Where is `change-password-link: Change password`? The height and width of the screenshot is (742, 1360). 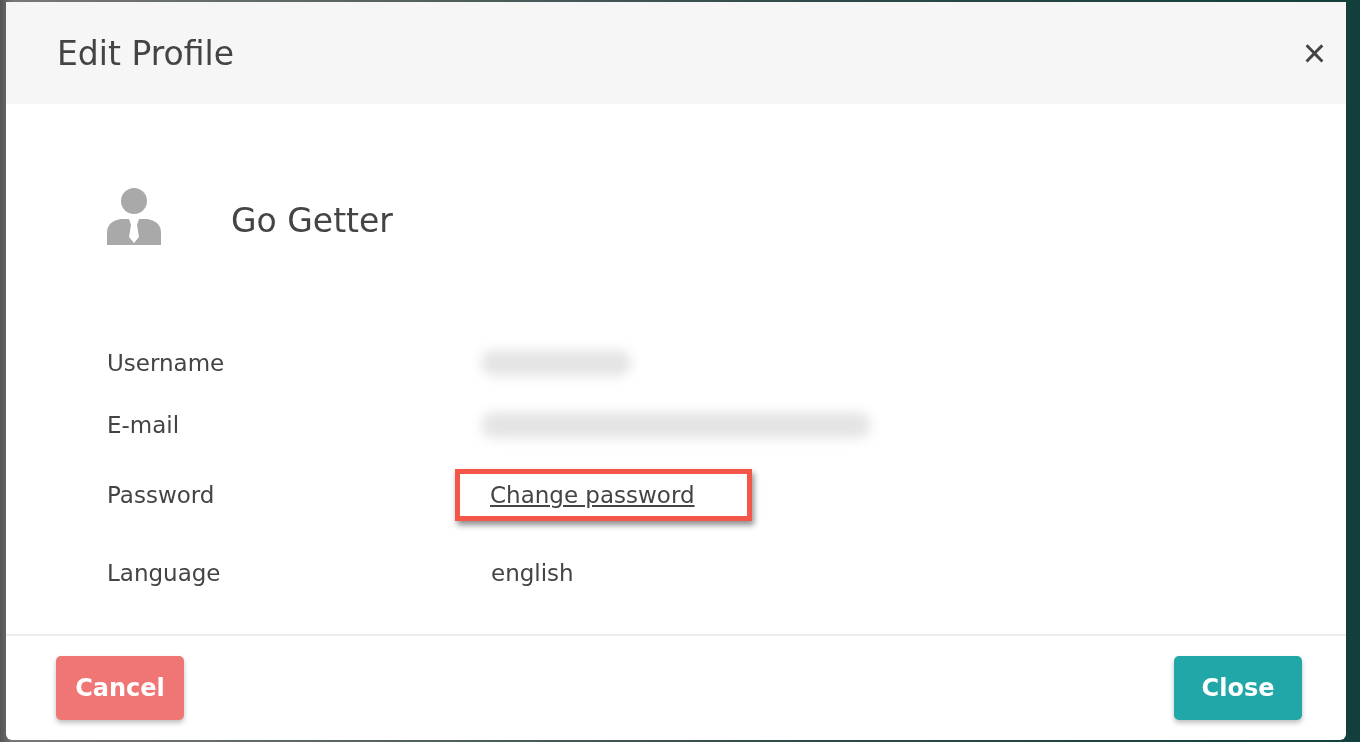
change-password-link: Change password is located at coordinates (592, 495).